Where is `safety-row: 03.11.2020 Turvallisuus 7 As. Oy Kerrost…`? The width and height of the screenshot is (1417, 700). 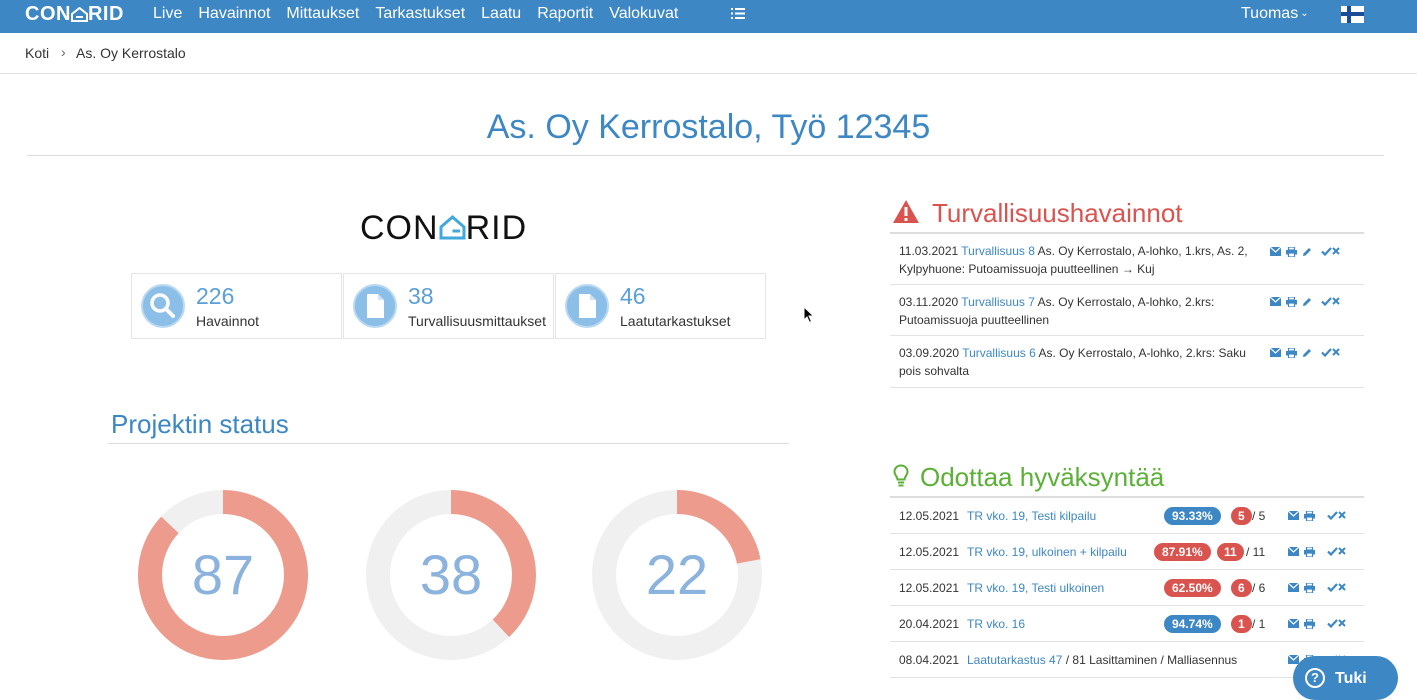 safety-row: 03.11.2020 Turvallisuus 7 As. Oy Kerrost… is located at coordinates (1127, 310).